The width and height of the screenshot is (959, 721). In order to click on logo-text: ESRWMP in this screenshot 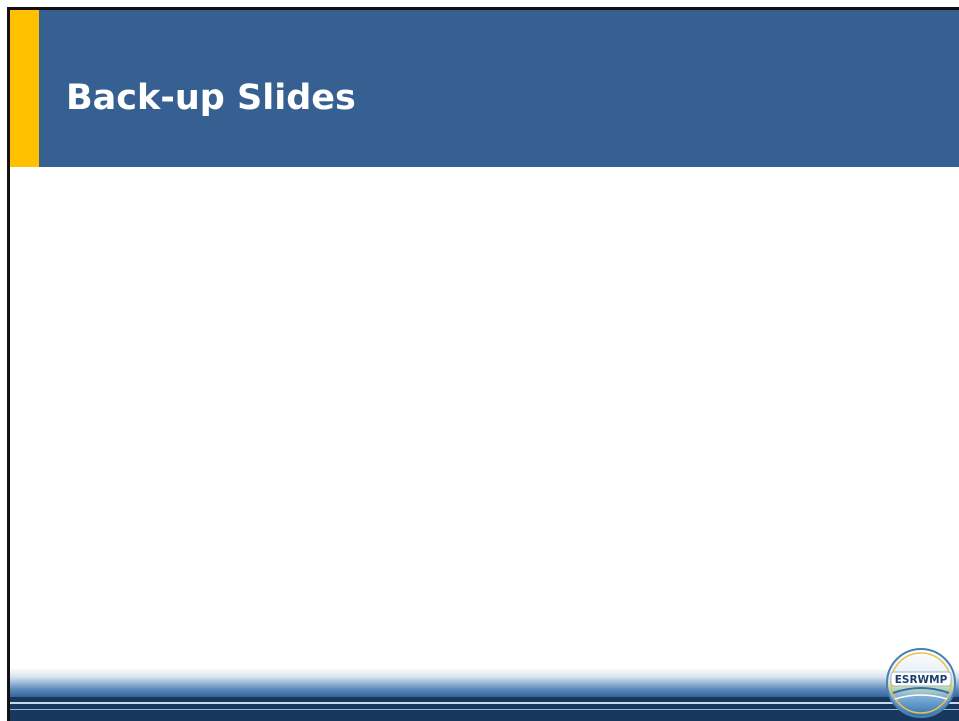, I will do `click(921, 680)`.